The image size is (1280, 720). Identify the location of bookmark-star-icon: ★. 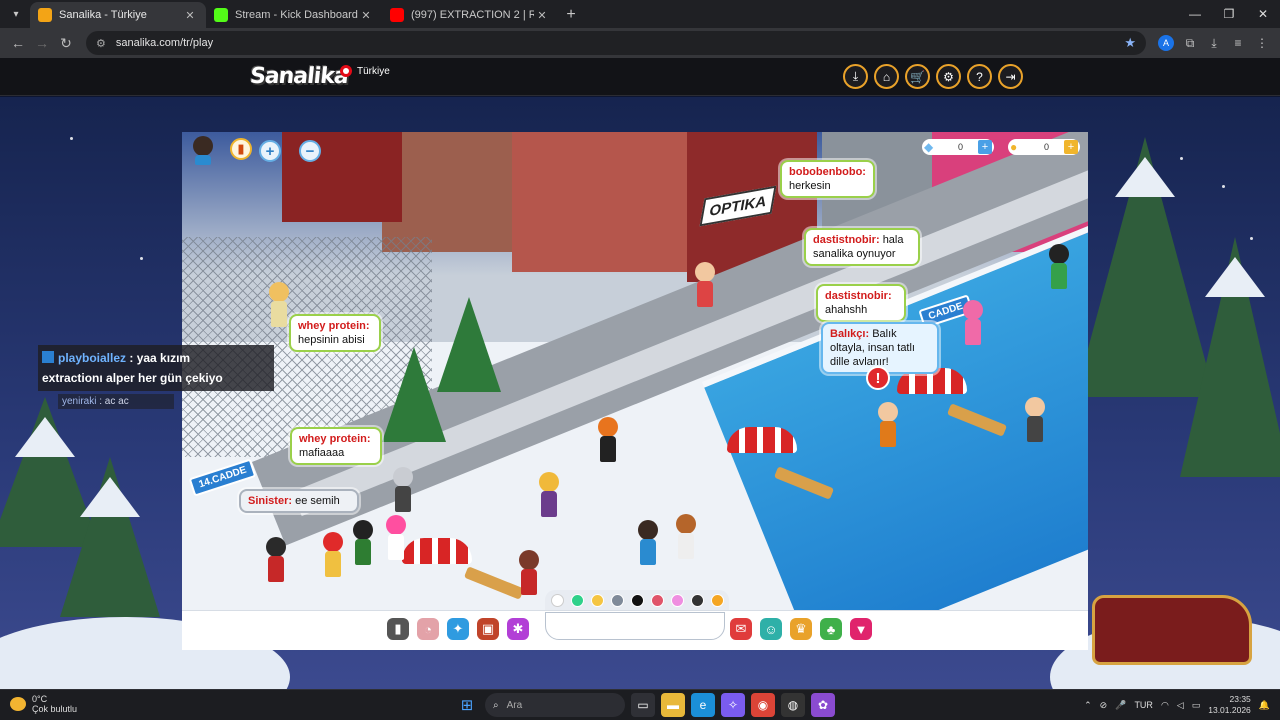
(1130, 43).